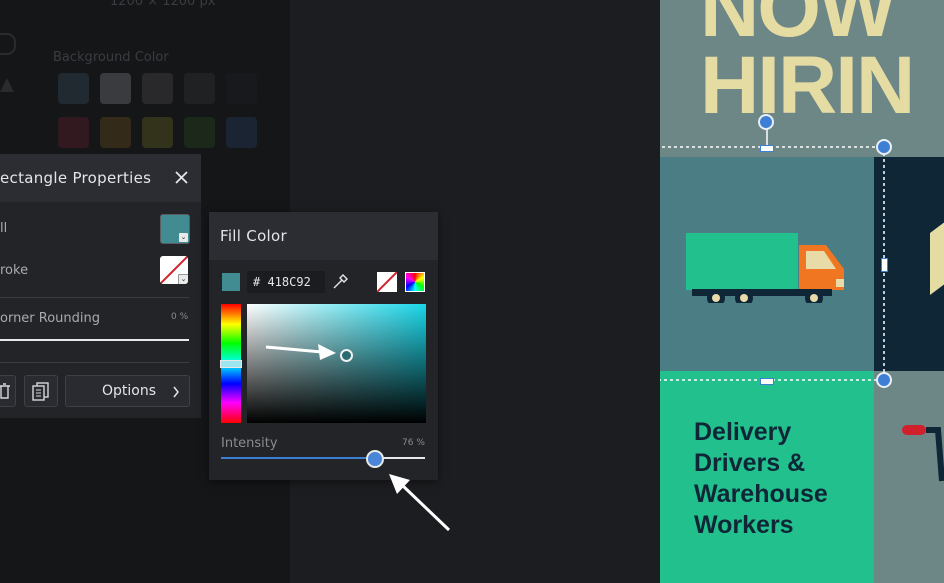 This screenshot has height=583, width=944. I want to click on dolly-panel, so click(909, 477).